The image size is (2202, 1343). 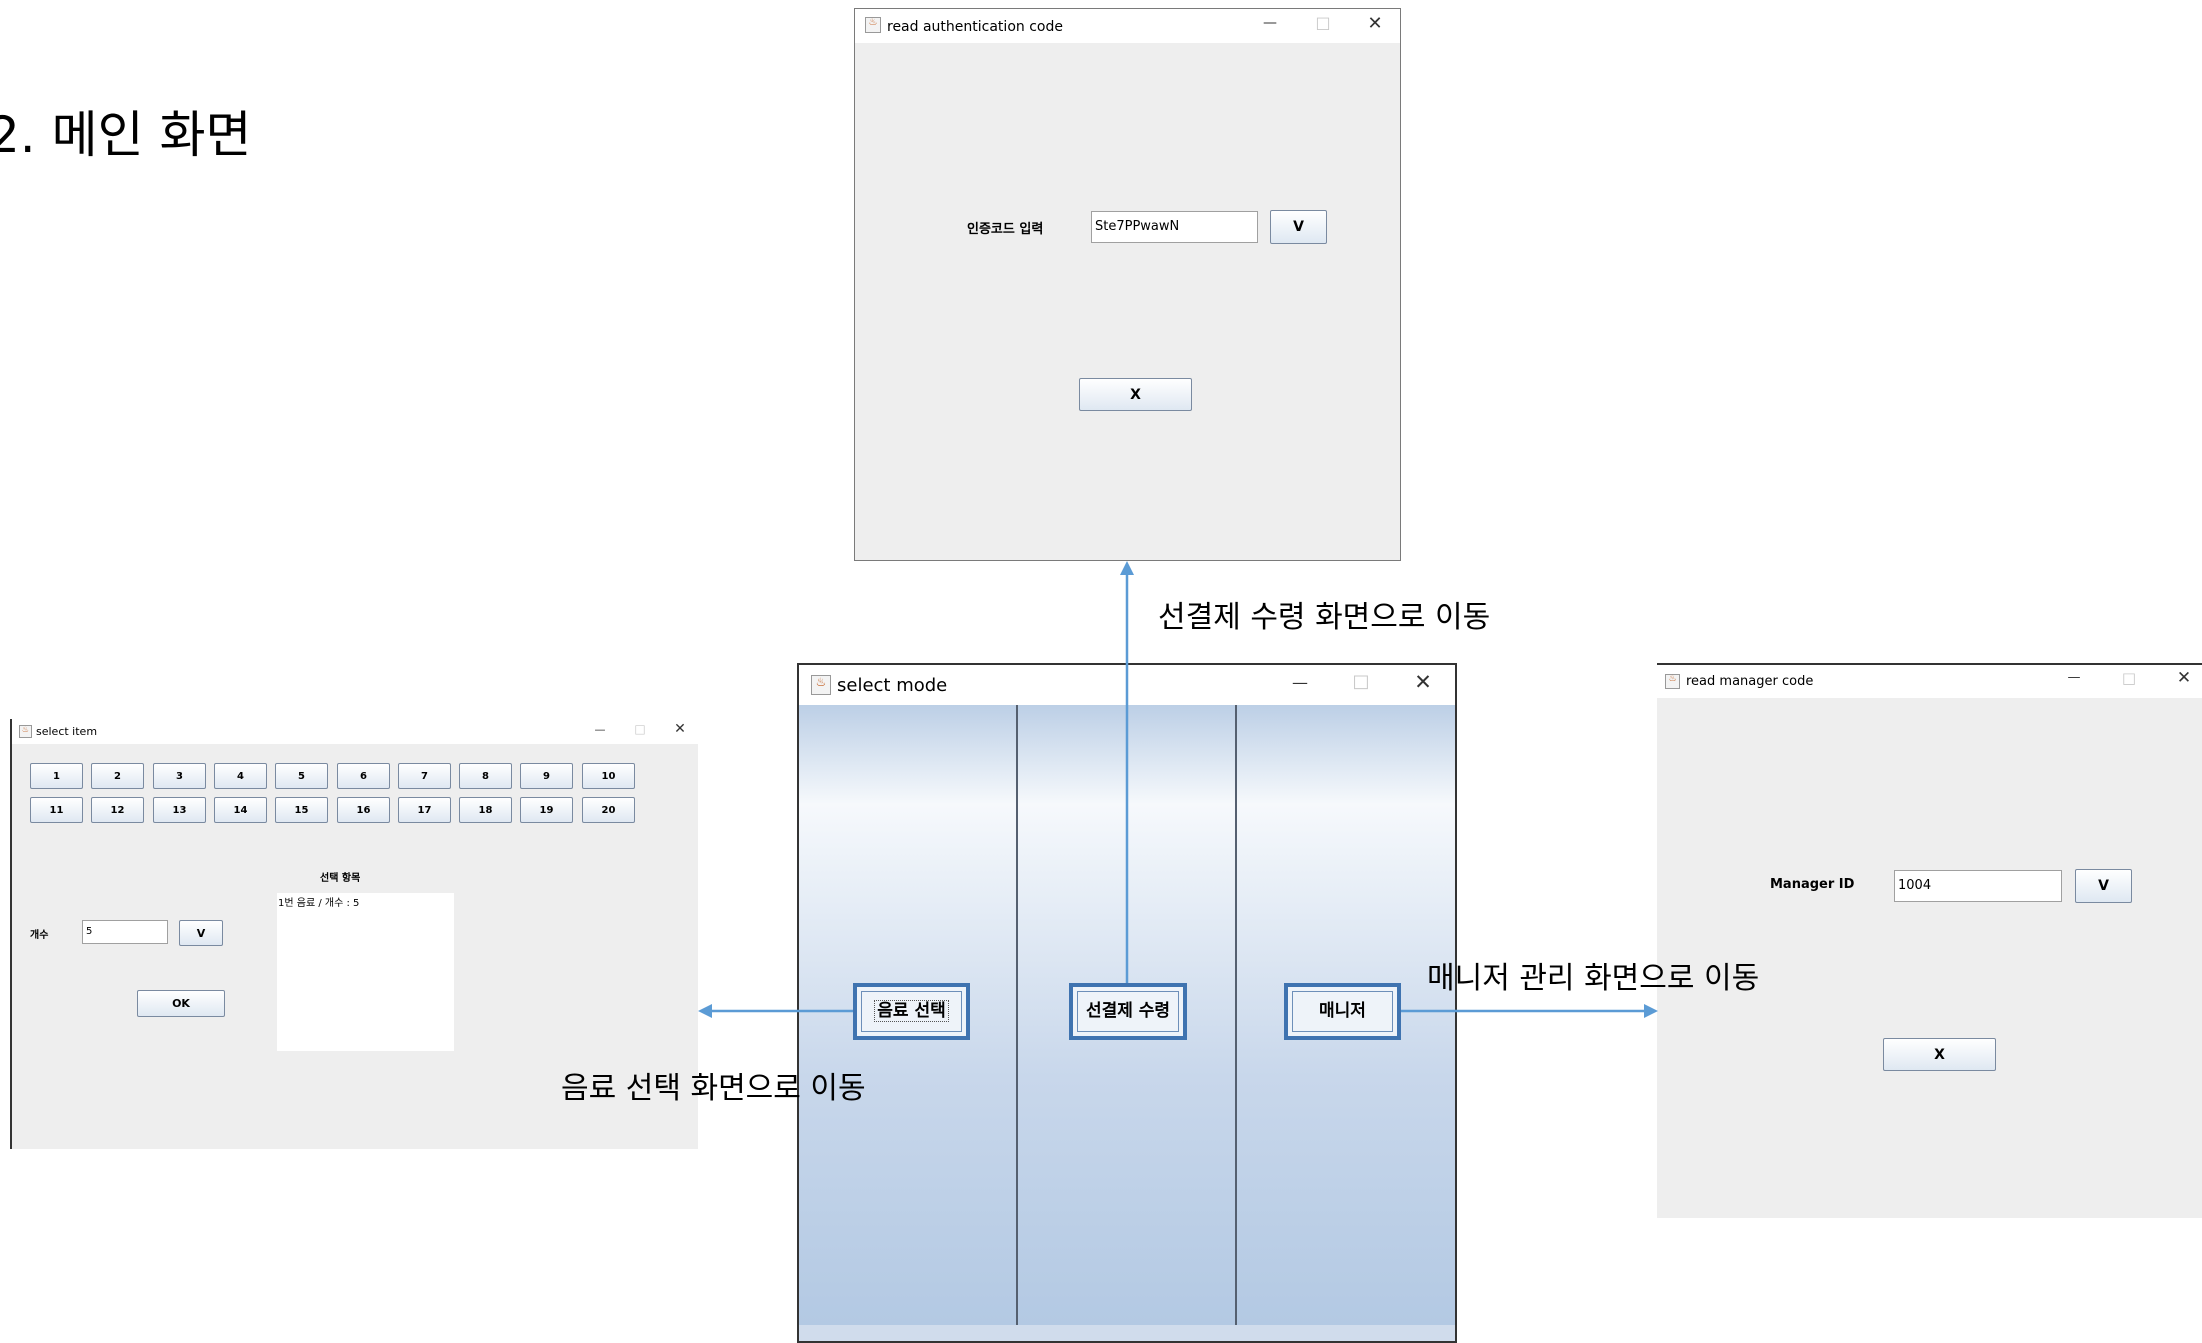 What do you see at coordinates (1127, 685) in the screenshot?
I see `mode-titlebar: ♨ select mode — □ ✕` at bounding box center [1127, 685].